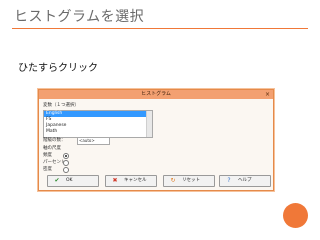 This screenshot has width=320, height=240. I want to click on scale-radio-density, so click(66, 170).